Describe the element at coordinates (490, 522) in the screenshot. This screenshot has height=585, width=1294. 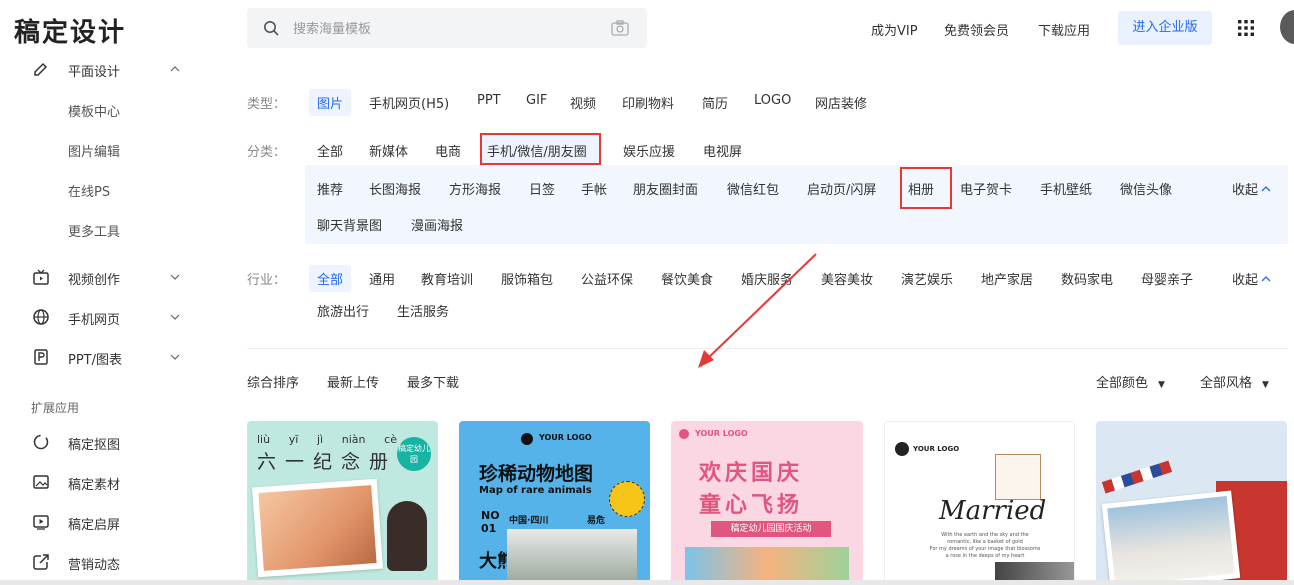
I see `card-number: NO 01` at that location.